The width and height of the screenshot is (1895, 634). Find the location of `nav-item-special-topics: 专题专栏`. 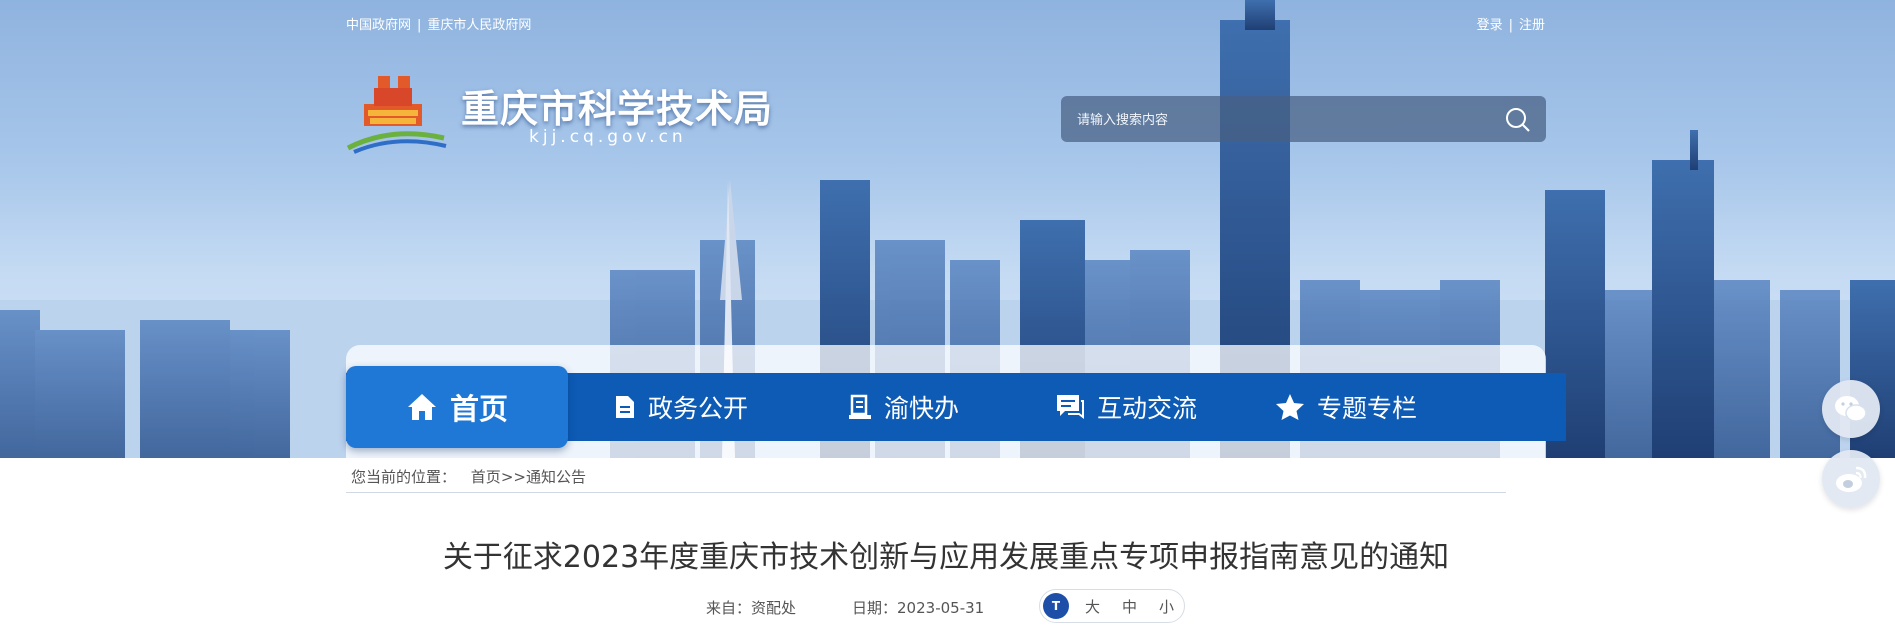

nav-item-special-topics: 专题专栏 is located at coordinates (1346, 407).